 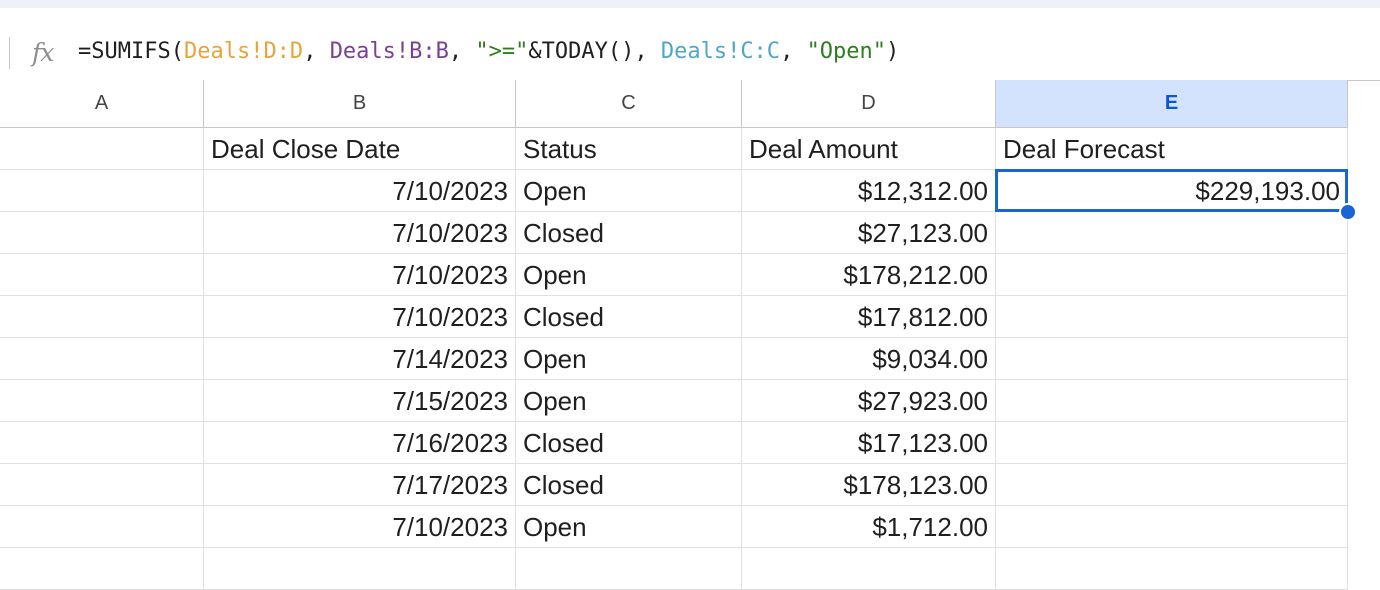 What do you see at coordinates (360, 443) in the screenshot?
I see `cell-b: 7/16/2023` at bounding box center [360, 443].